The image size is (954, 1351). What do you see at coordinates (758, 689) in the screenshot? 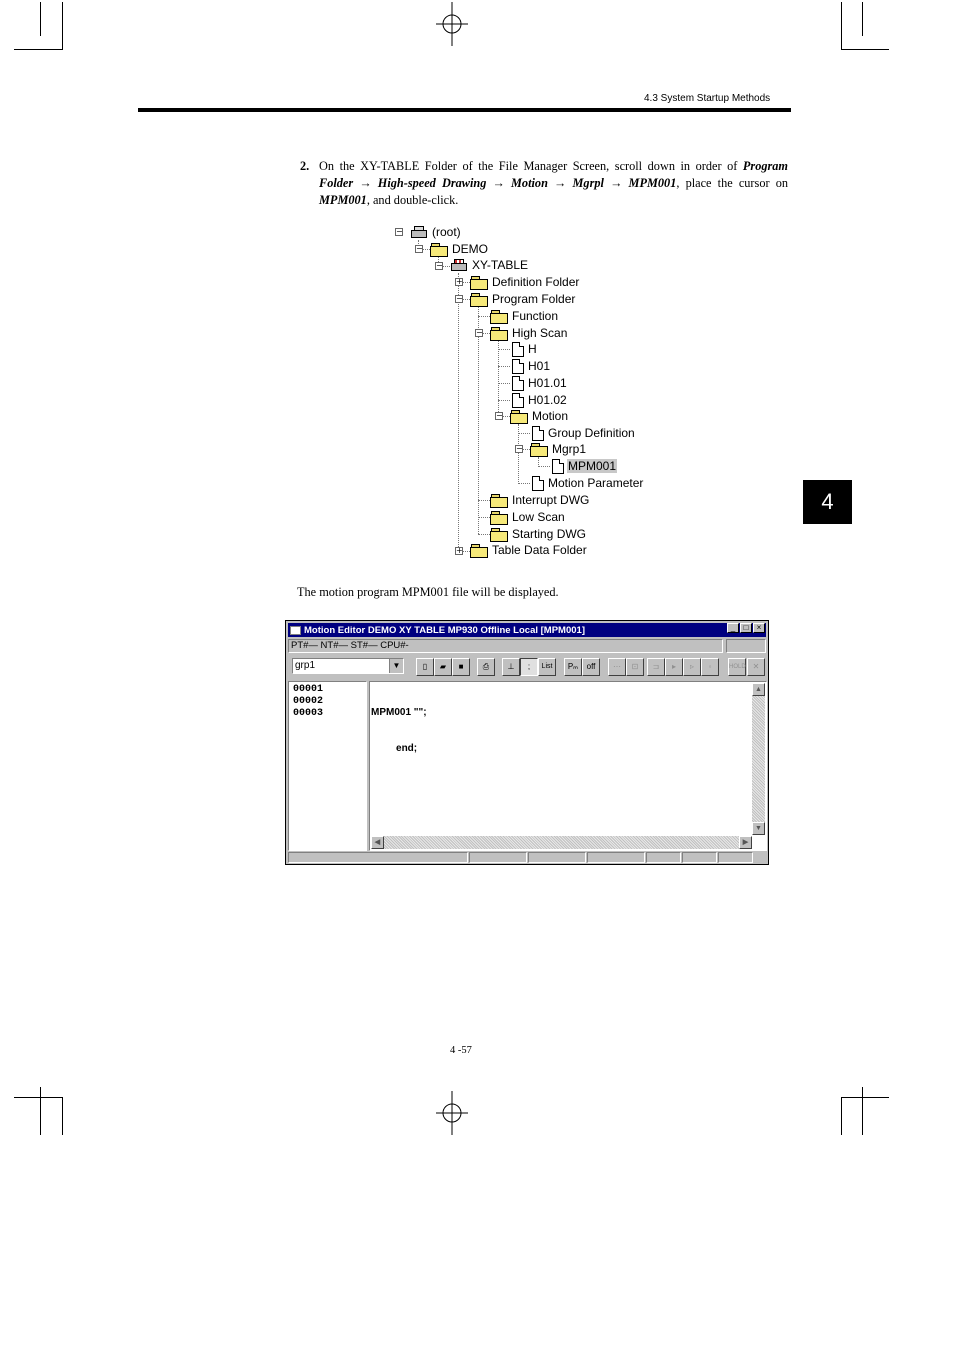
I see `scroll-up-button: ▲` at bounding box center [758, 689].